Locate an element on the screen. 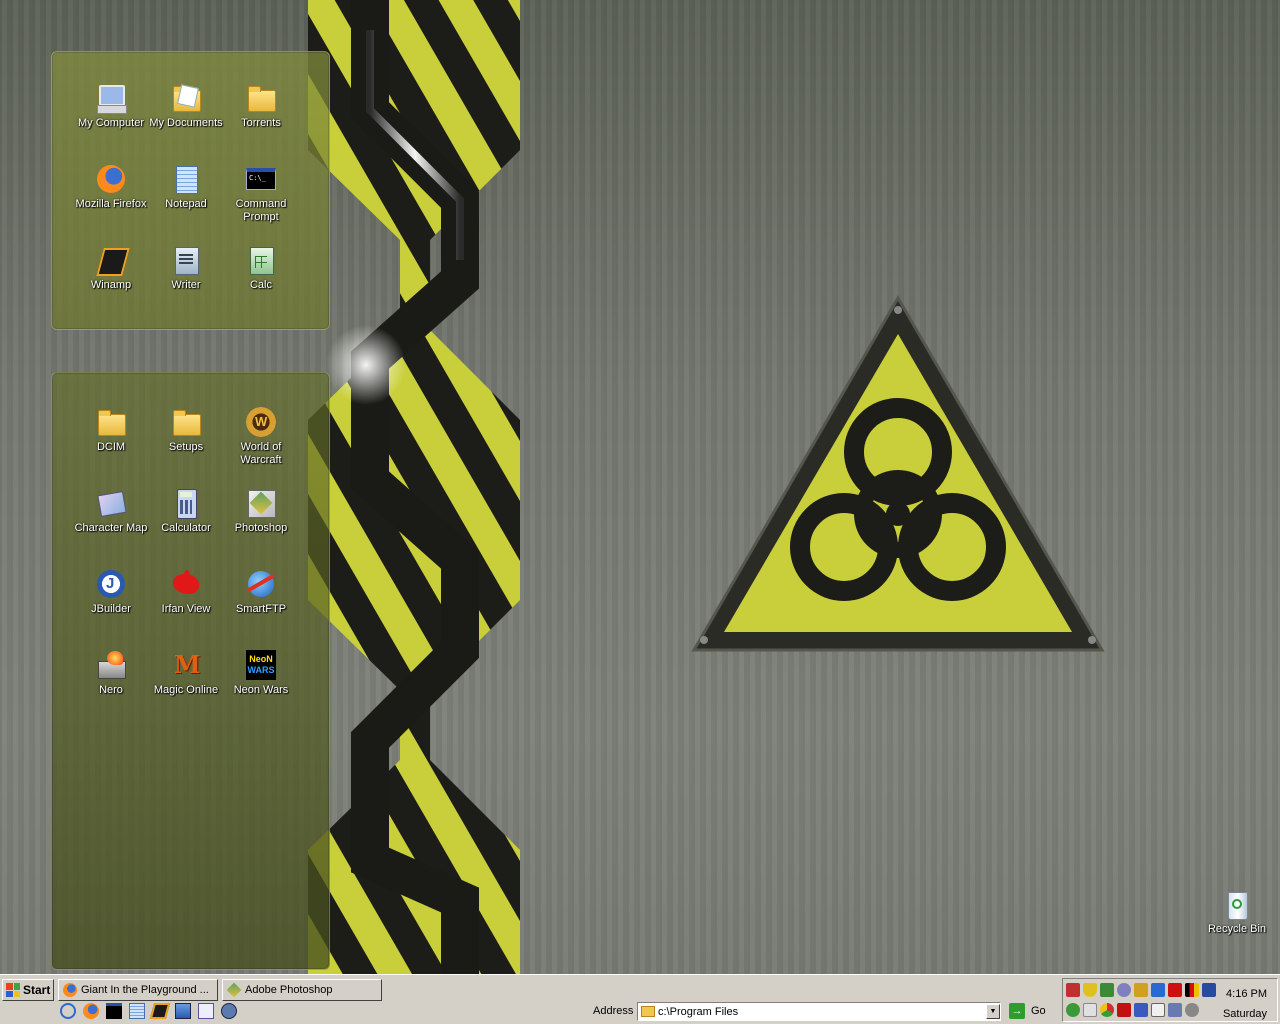 This screenshot has height=1024, width=1280. desktop-icon-neon-wars: NeoN WARS Neon Wars is located at coordinates (261, 673).